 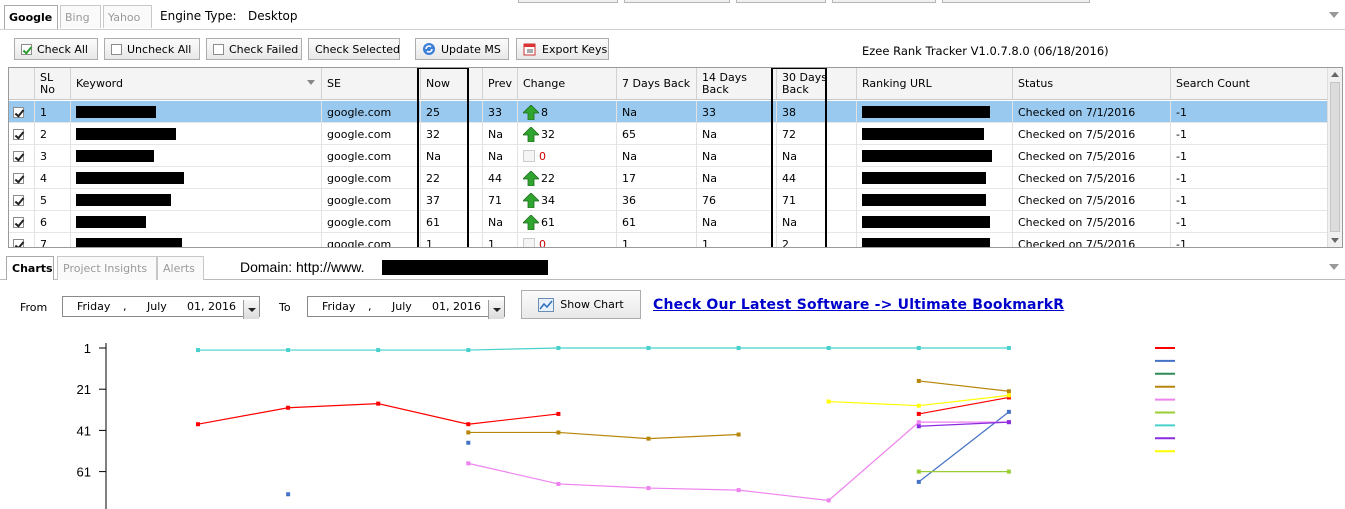 What do you see at coordinates (53, 134) in the screenshot?
I see `sl-cell: 2` at bounding box center [53, 134].